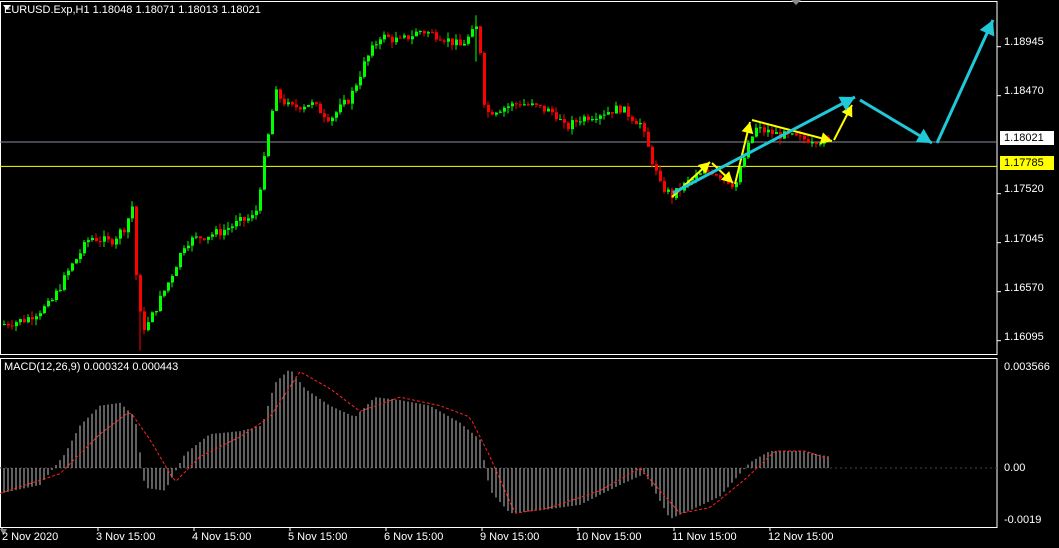 The height and width of the screenshot is (548, 1059). I want to click on cyan-forecast-arrow, so click(764, 145).